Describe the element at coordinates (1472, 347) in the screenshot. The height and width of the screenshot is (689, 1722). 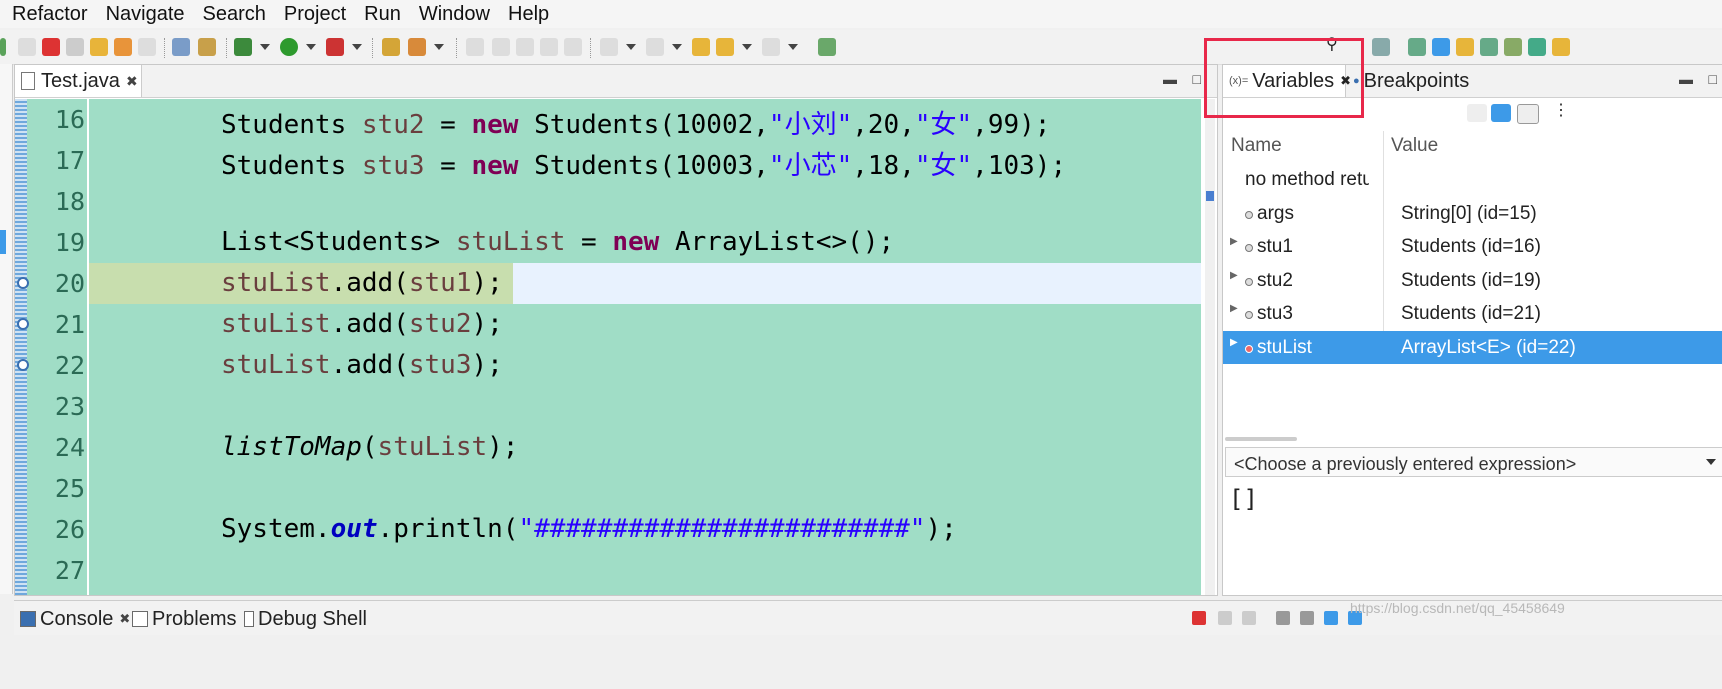
I see `variable-row-selected: ▶ stuList ArrayList<E> (id=22)` at that location.